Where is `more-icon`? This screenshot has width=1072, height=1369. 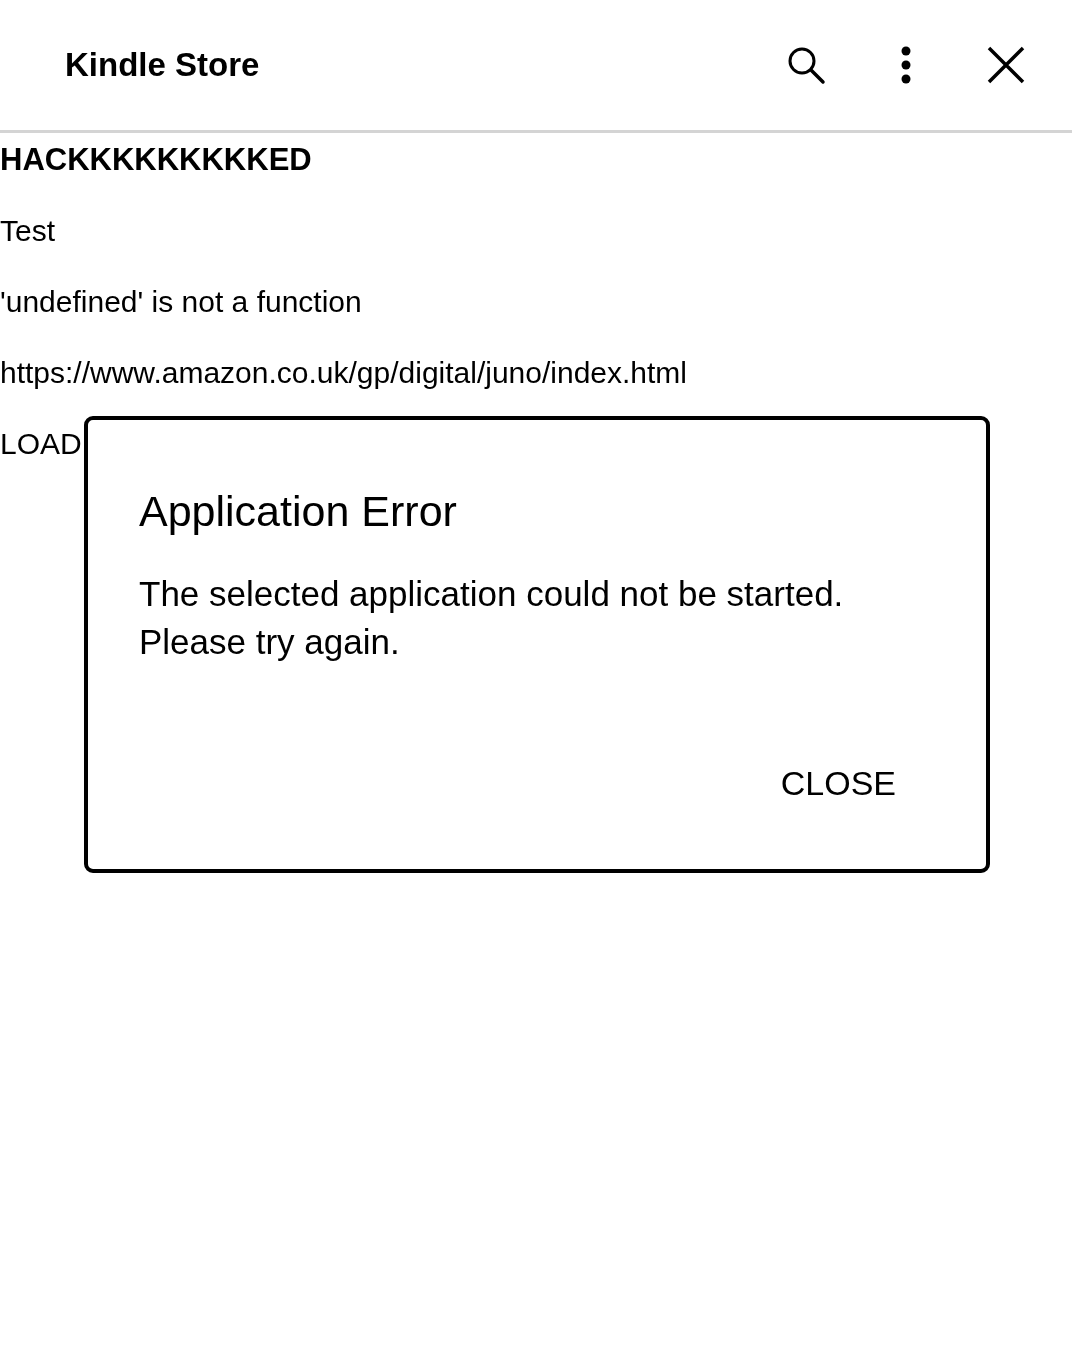
more-icon is located at coordinates (906, 65).